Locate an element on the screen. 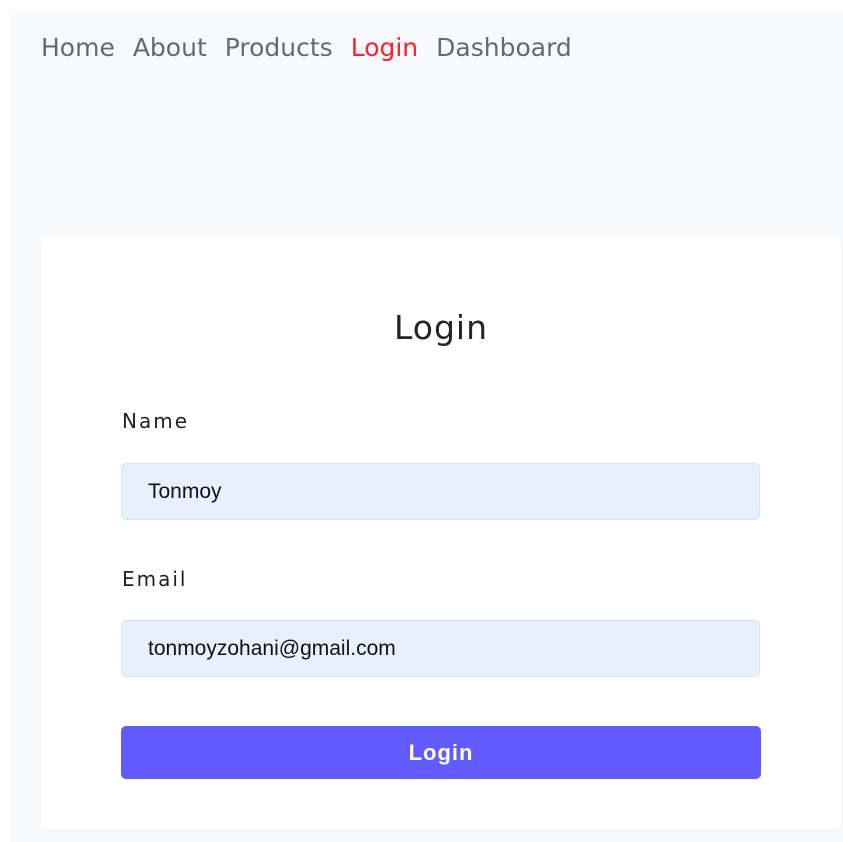 The image size is (843, 842). nav-item-dashboard: Dashboard is located at coordinates (504, 48).